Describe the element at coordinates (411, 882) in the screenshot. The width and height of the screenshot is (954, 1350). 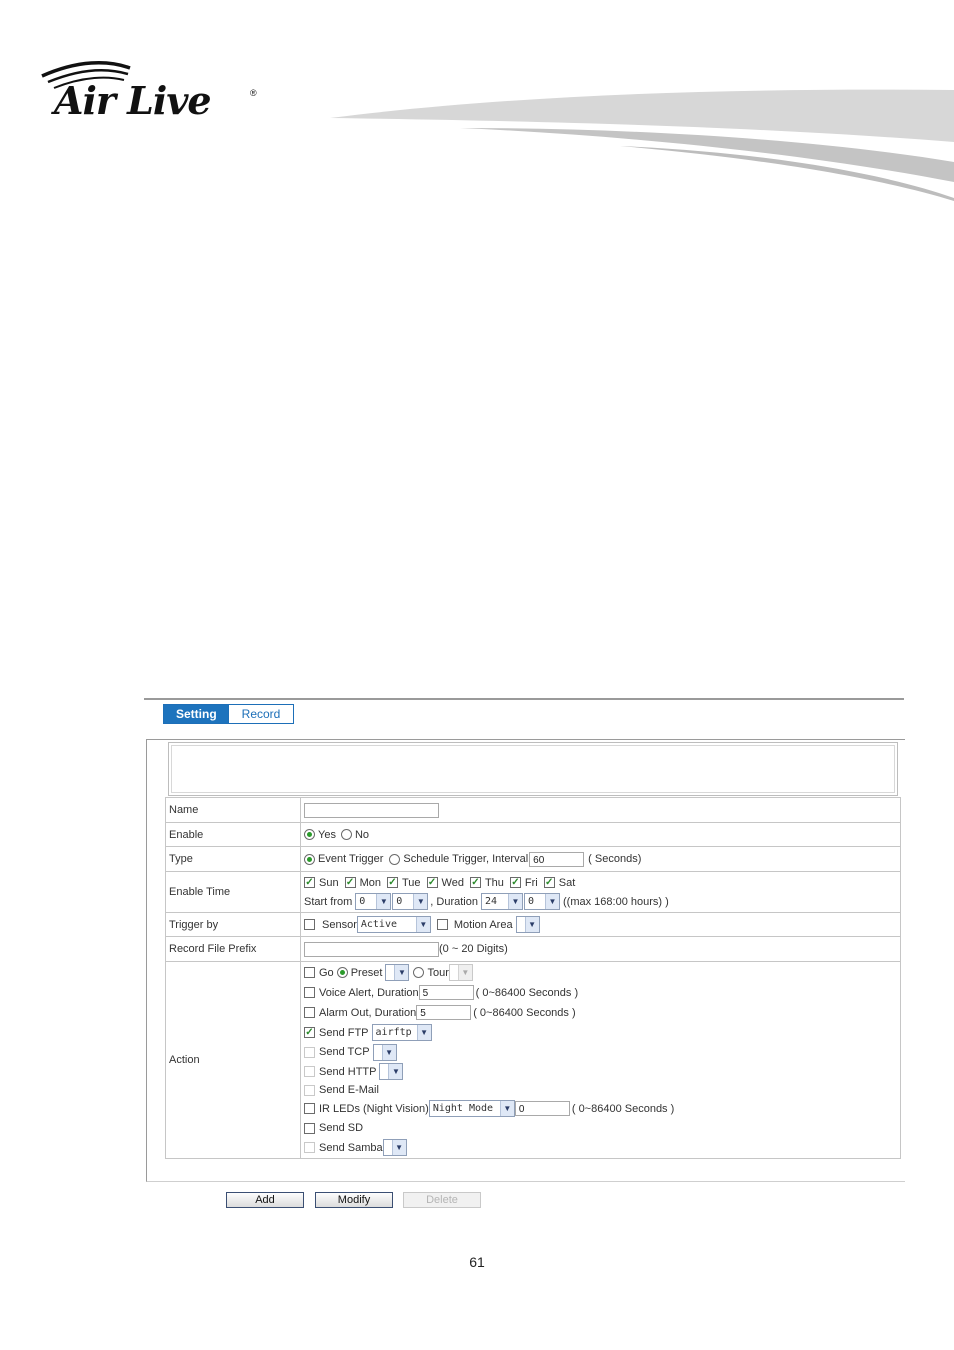
I see `day-tue-label: Tue` at that location.